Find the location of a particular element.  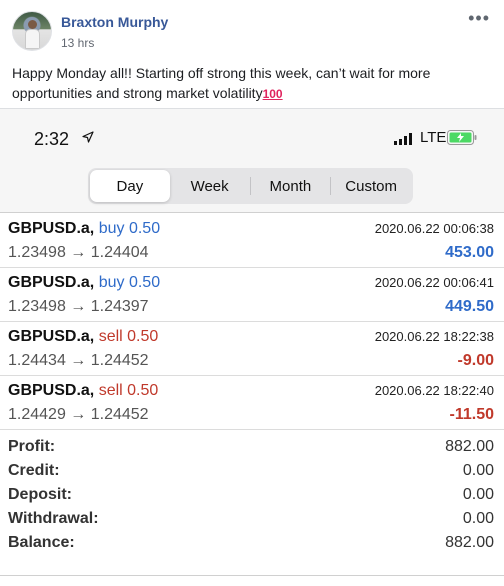

summary-label: Credit: is located at coordinates (34, 470).